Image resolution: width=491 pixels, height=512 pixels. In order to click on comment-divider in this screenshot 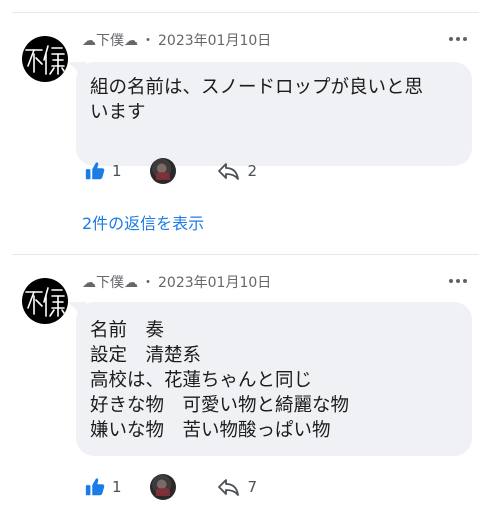, I will do `click(245, 254)`.